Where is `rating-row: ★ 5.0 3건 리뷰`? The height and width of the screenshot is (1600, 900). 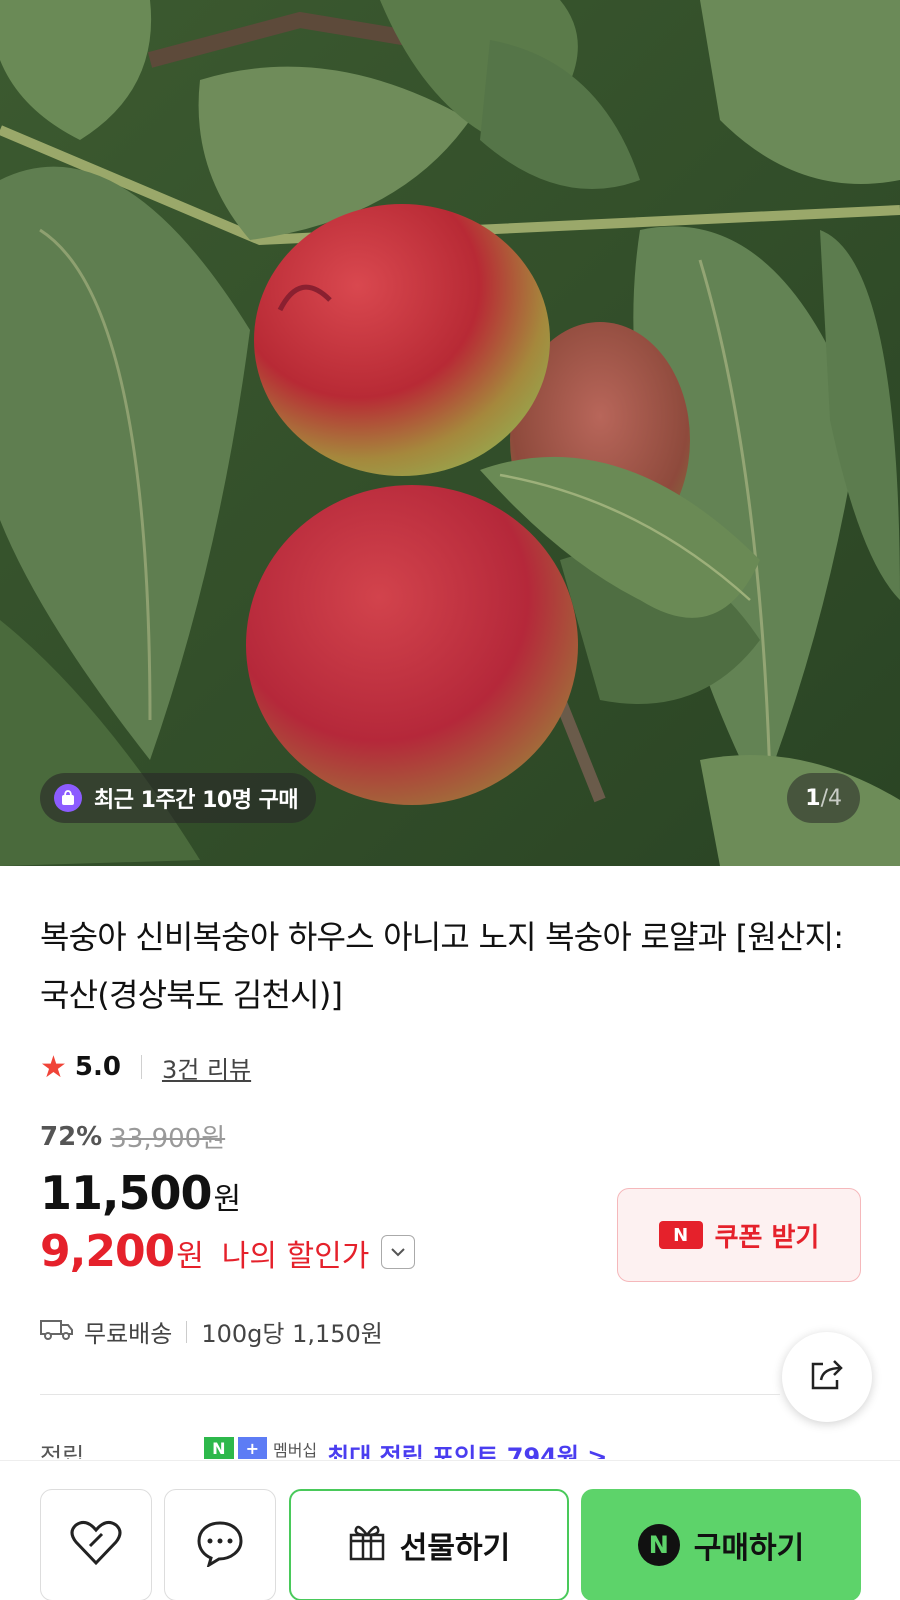
rating-row: ★ 5.0 3건 리뷰 is located at coordinates (145, 1067).